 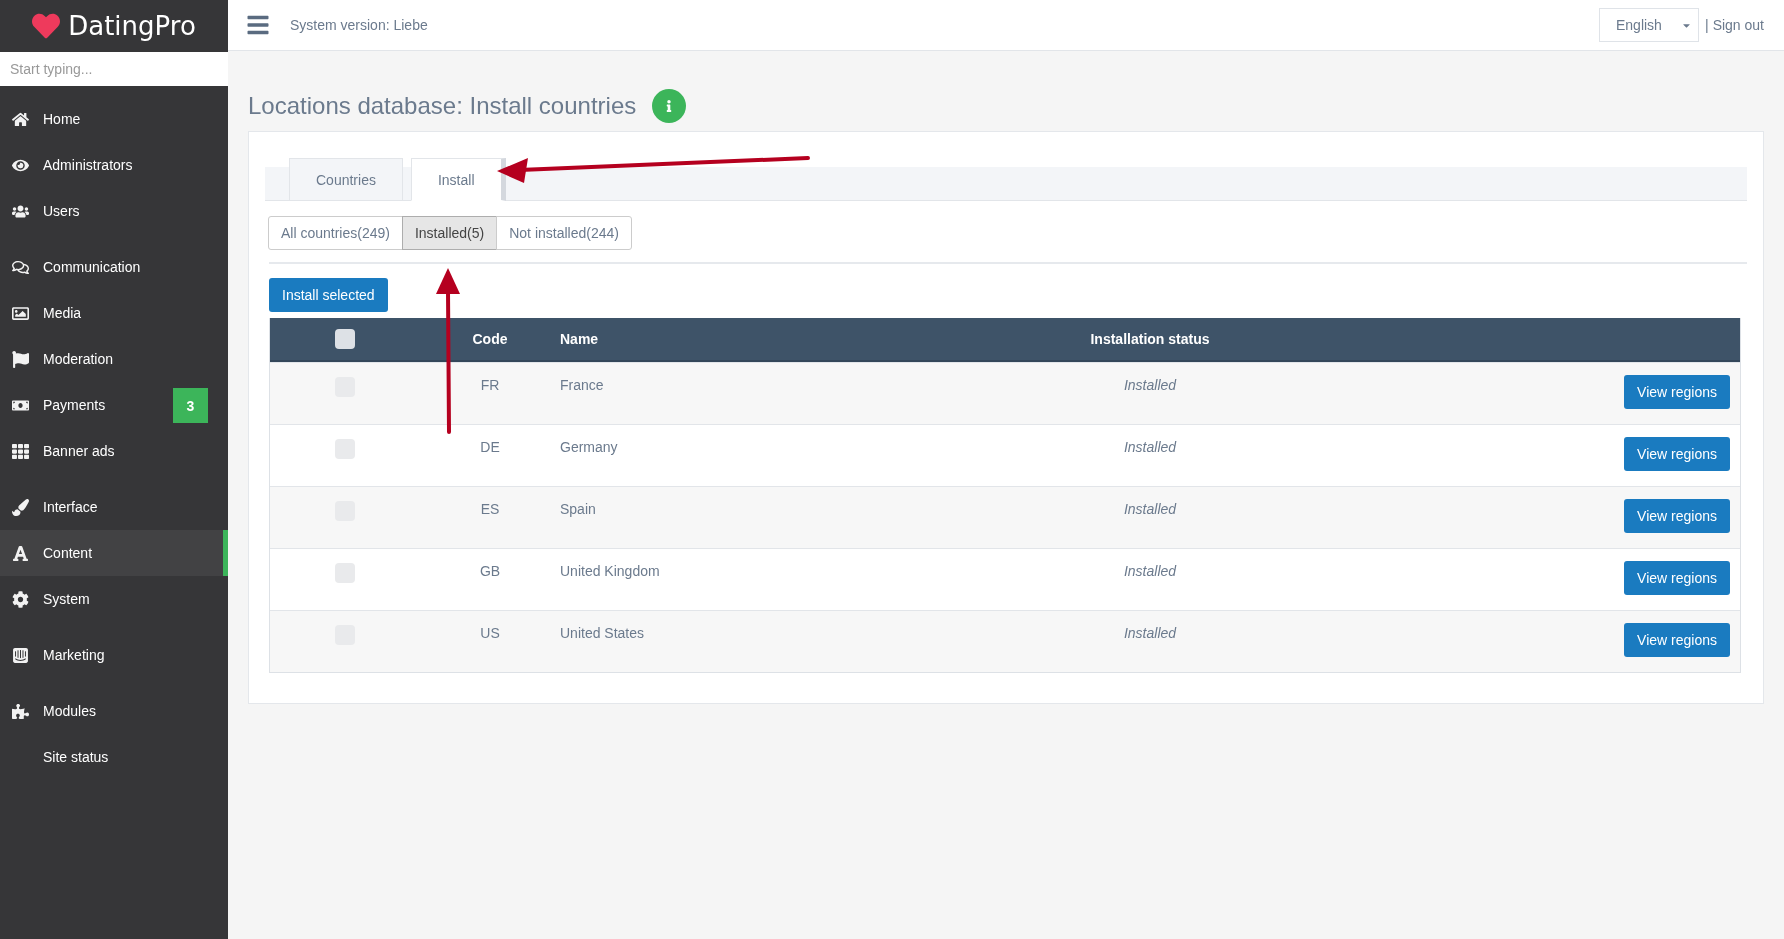 I want to click on sidebar-item: Administrators, so click(x=114, y=165).